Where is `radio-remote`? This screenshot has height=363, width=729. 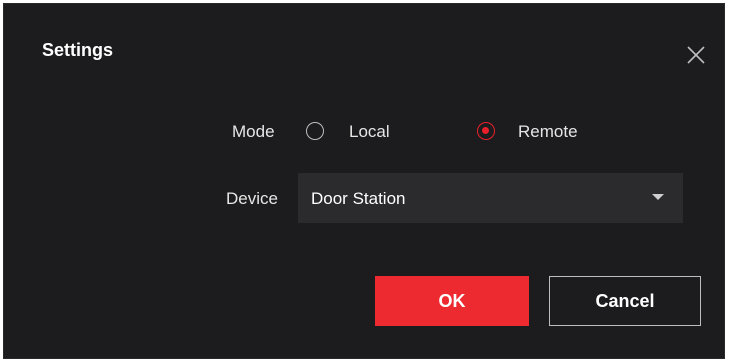
radio-remote is located at coordinates (486, 131).